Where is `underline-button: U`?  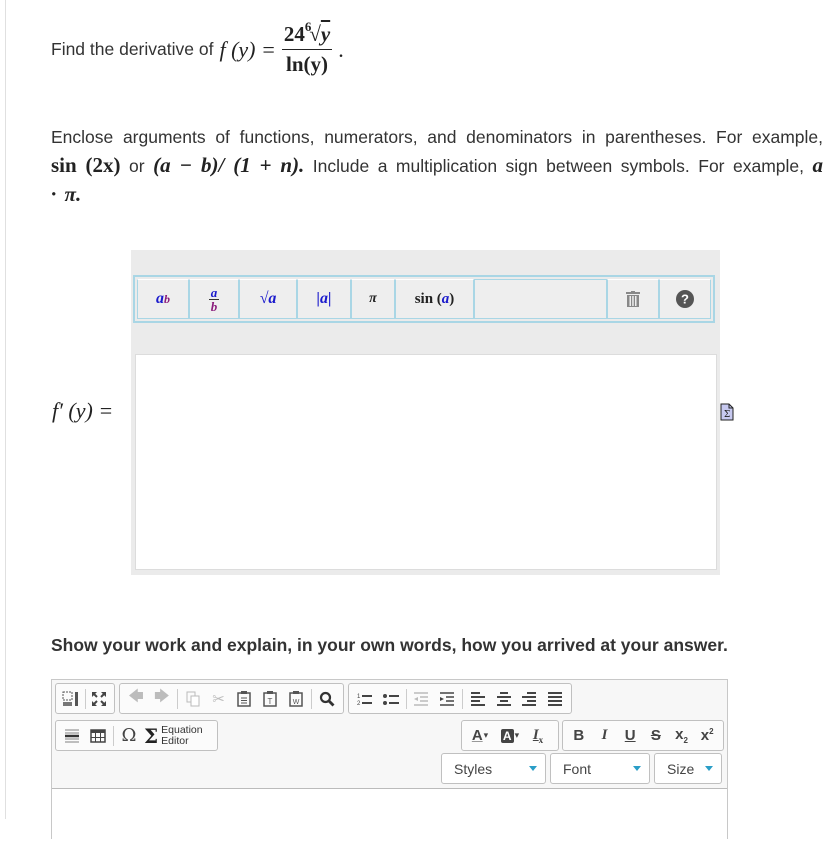 underline-button: U is located at coordinates (630, 736).